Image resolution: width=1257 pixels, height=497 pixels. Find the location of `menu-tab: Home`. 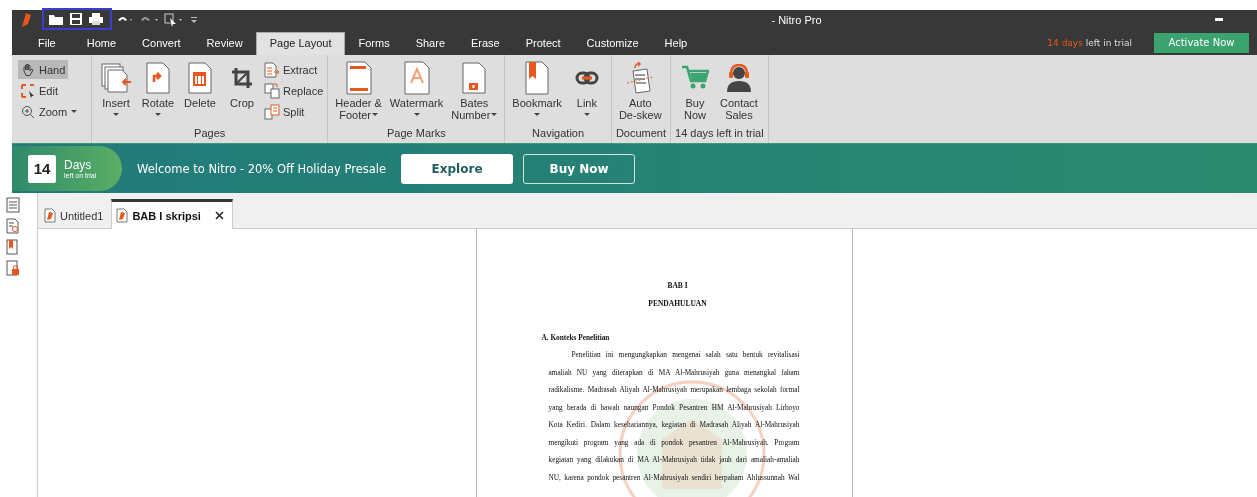

menu-tab: Home is located at coordinates (101, 44).